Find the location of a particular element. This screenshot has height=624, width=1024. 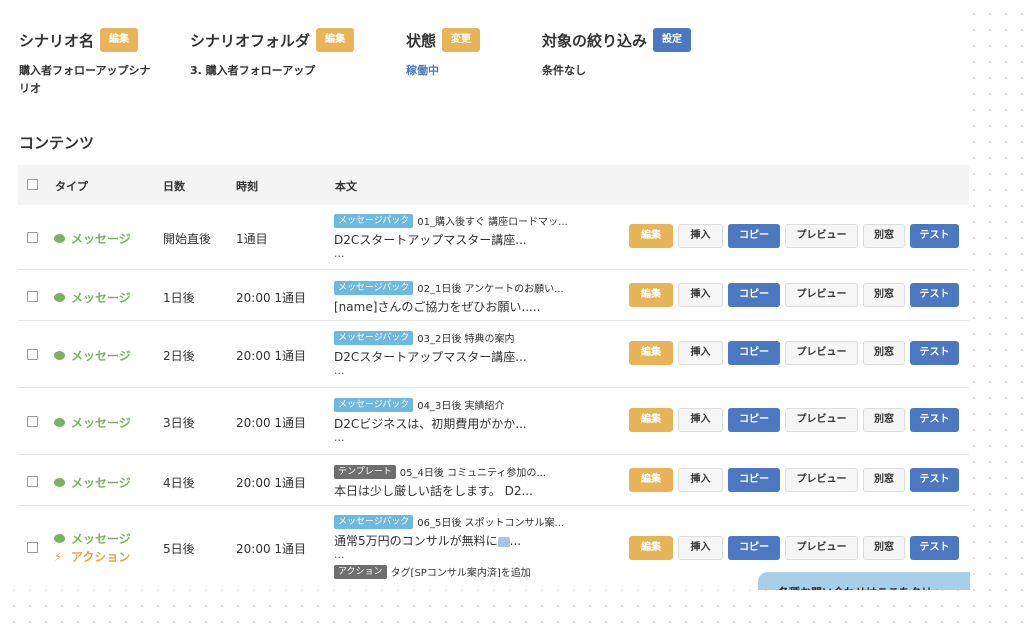

row-tagline: 03_2日後 特典の案内 is located at coordinates (466, 339).